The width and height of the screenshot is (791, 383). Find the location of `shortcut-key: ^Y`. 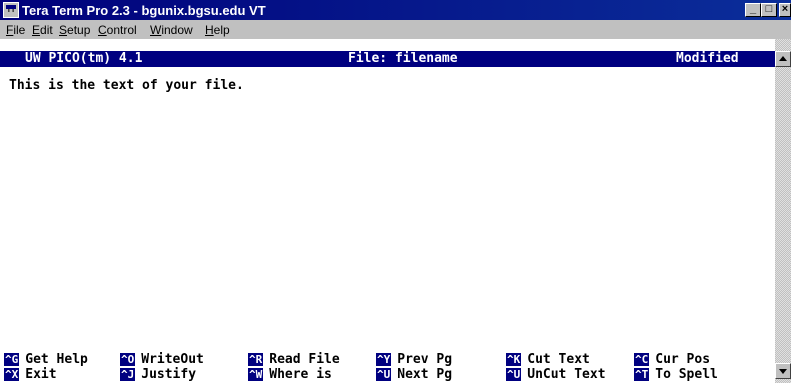

shortcut-key: ^Y is located at coordinates (384, 359).